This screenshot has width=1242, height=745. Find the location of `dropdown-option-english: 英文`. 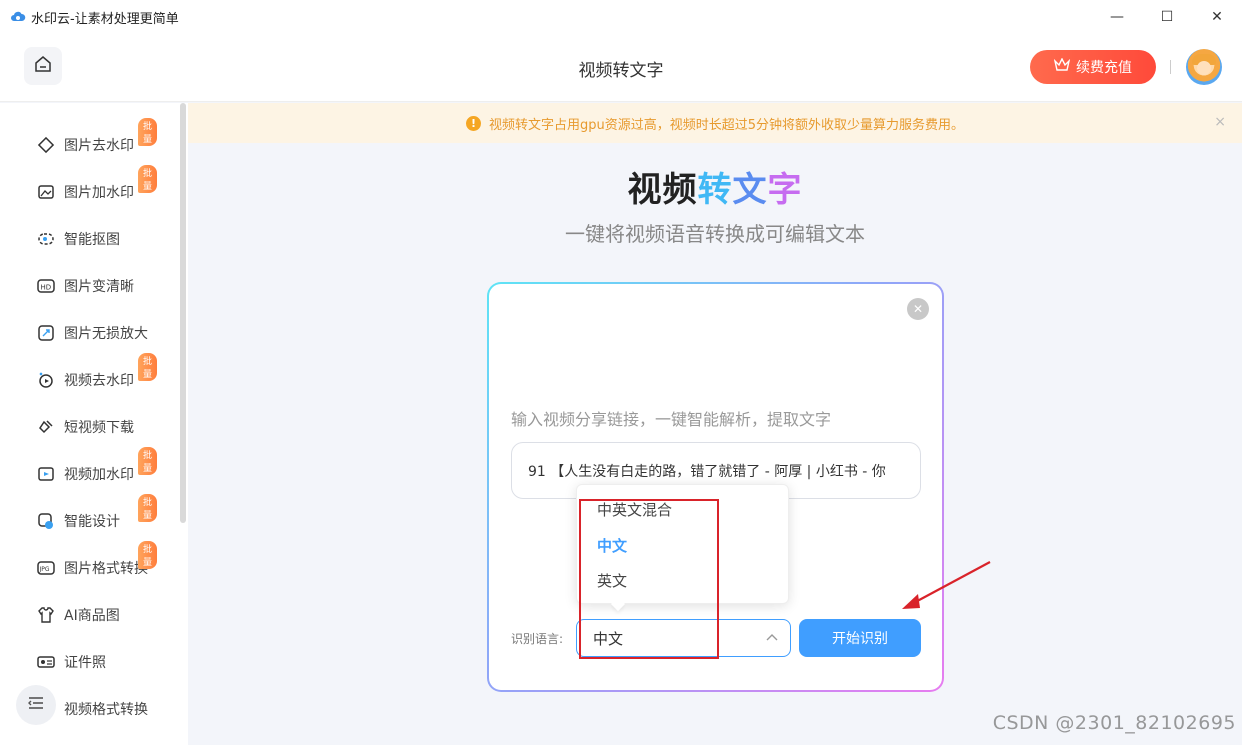

dropdown-option-english: 英文 is located at coordinates (612, 580).